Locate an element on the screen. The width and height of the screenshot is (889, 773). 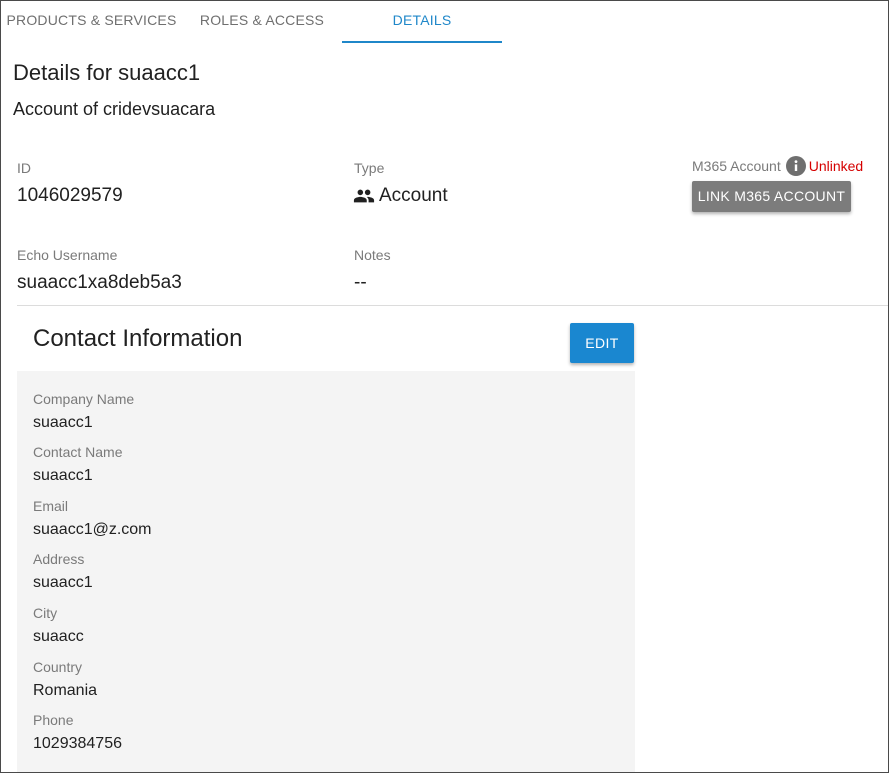
city-value: suaacc is located at coordinates (58, 636).